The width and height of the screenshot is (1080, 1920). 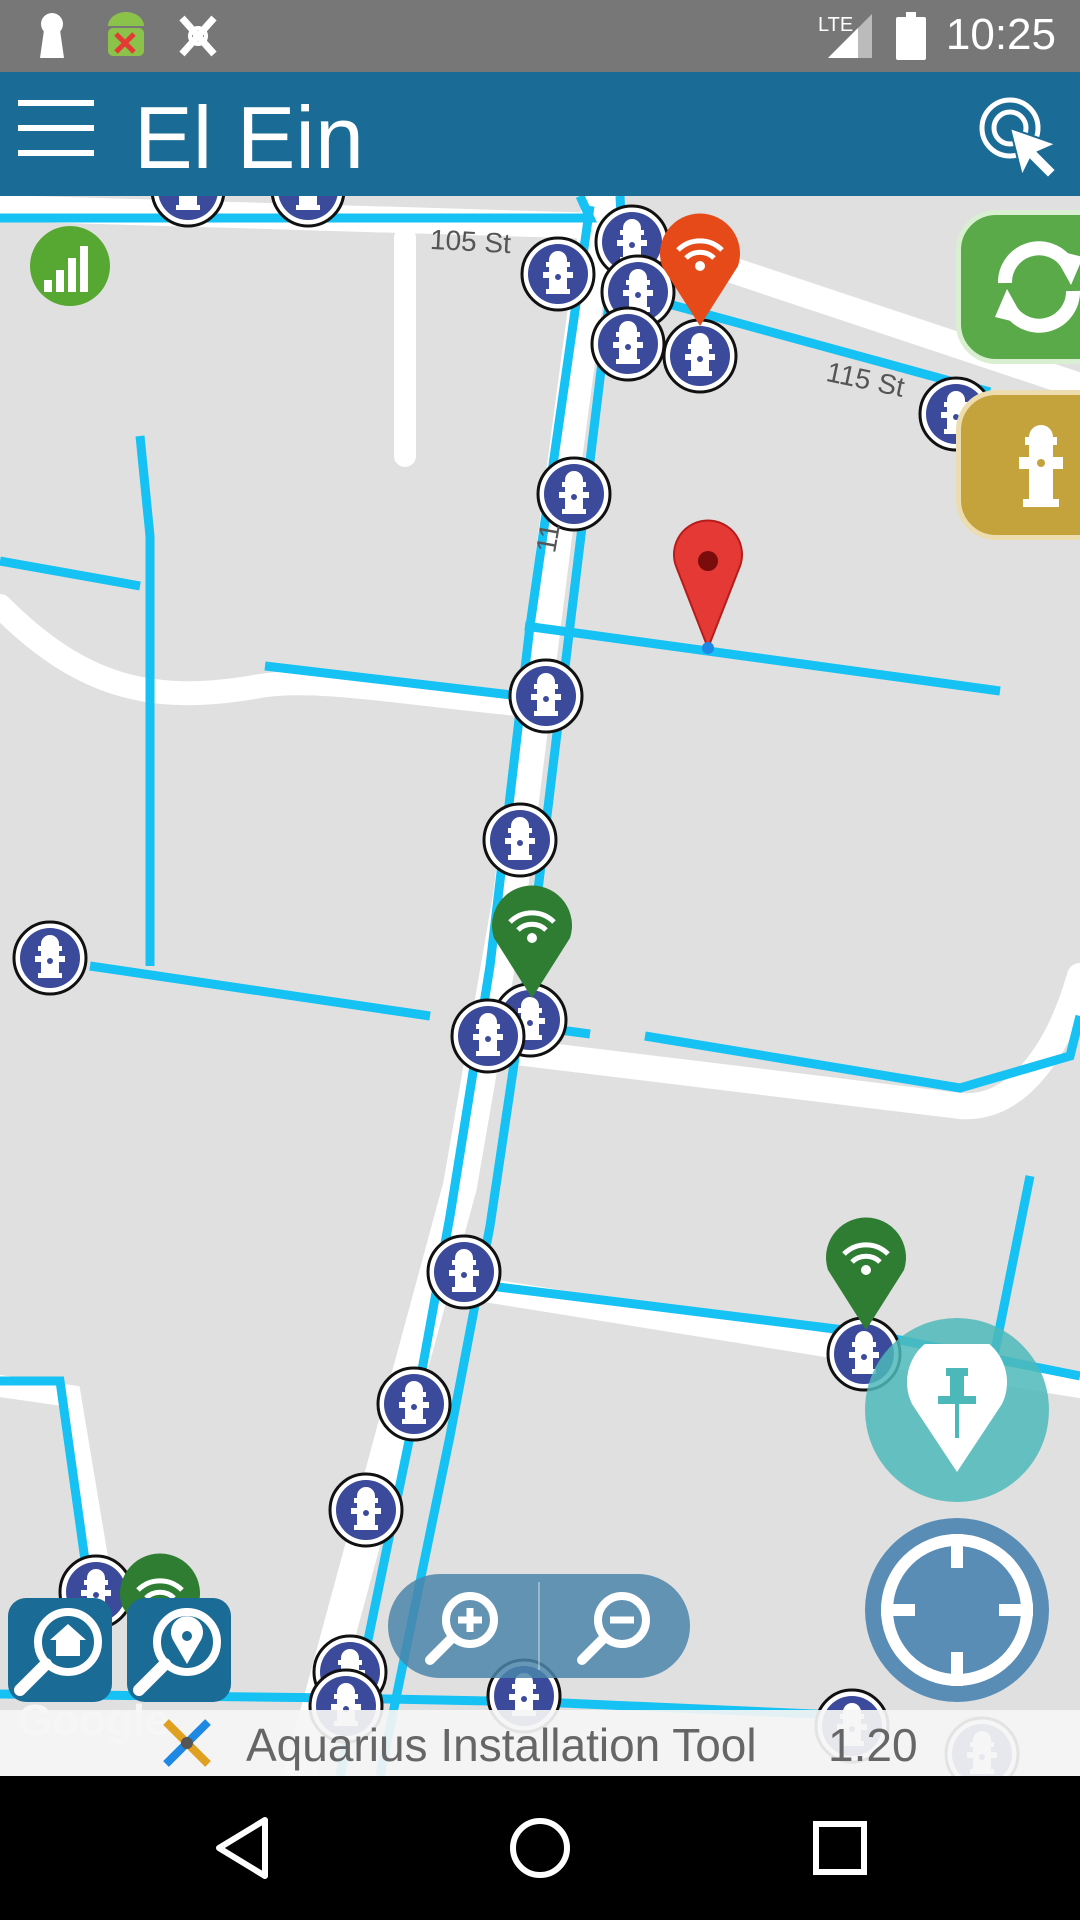 I want to click on drop-pin-button, so click(x=957, y=1410).